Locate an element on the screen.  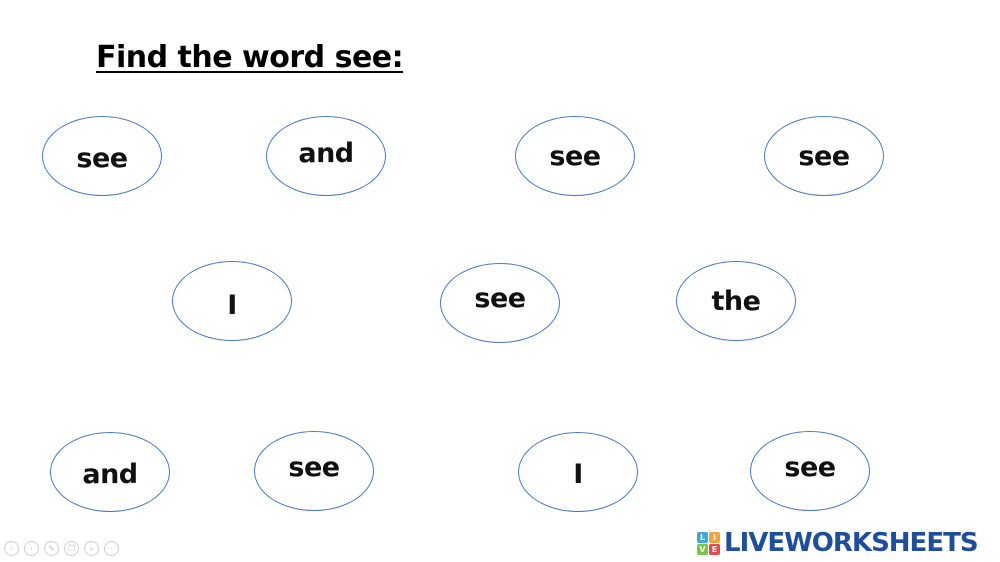
logo-tile: V is located at coordinates (702, 549).